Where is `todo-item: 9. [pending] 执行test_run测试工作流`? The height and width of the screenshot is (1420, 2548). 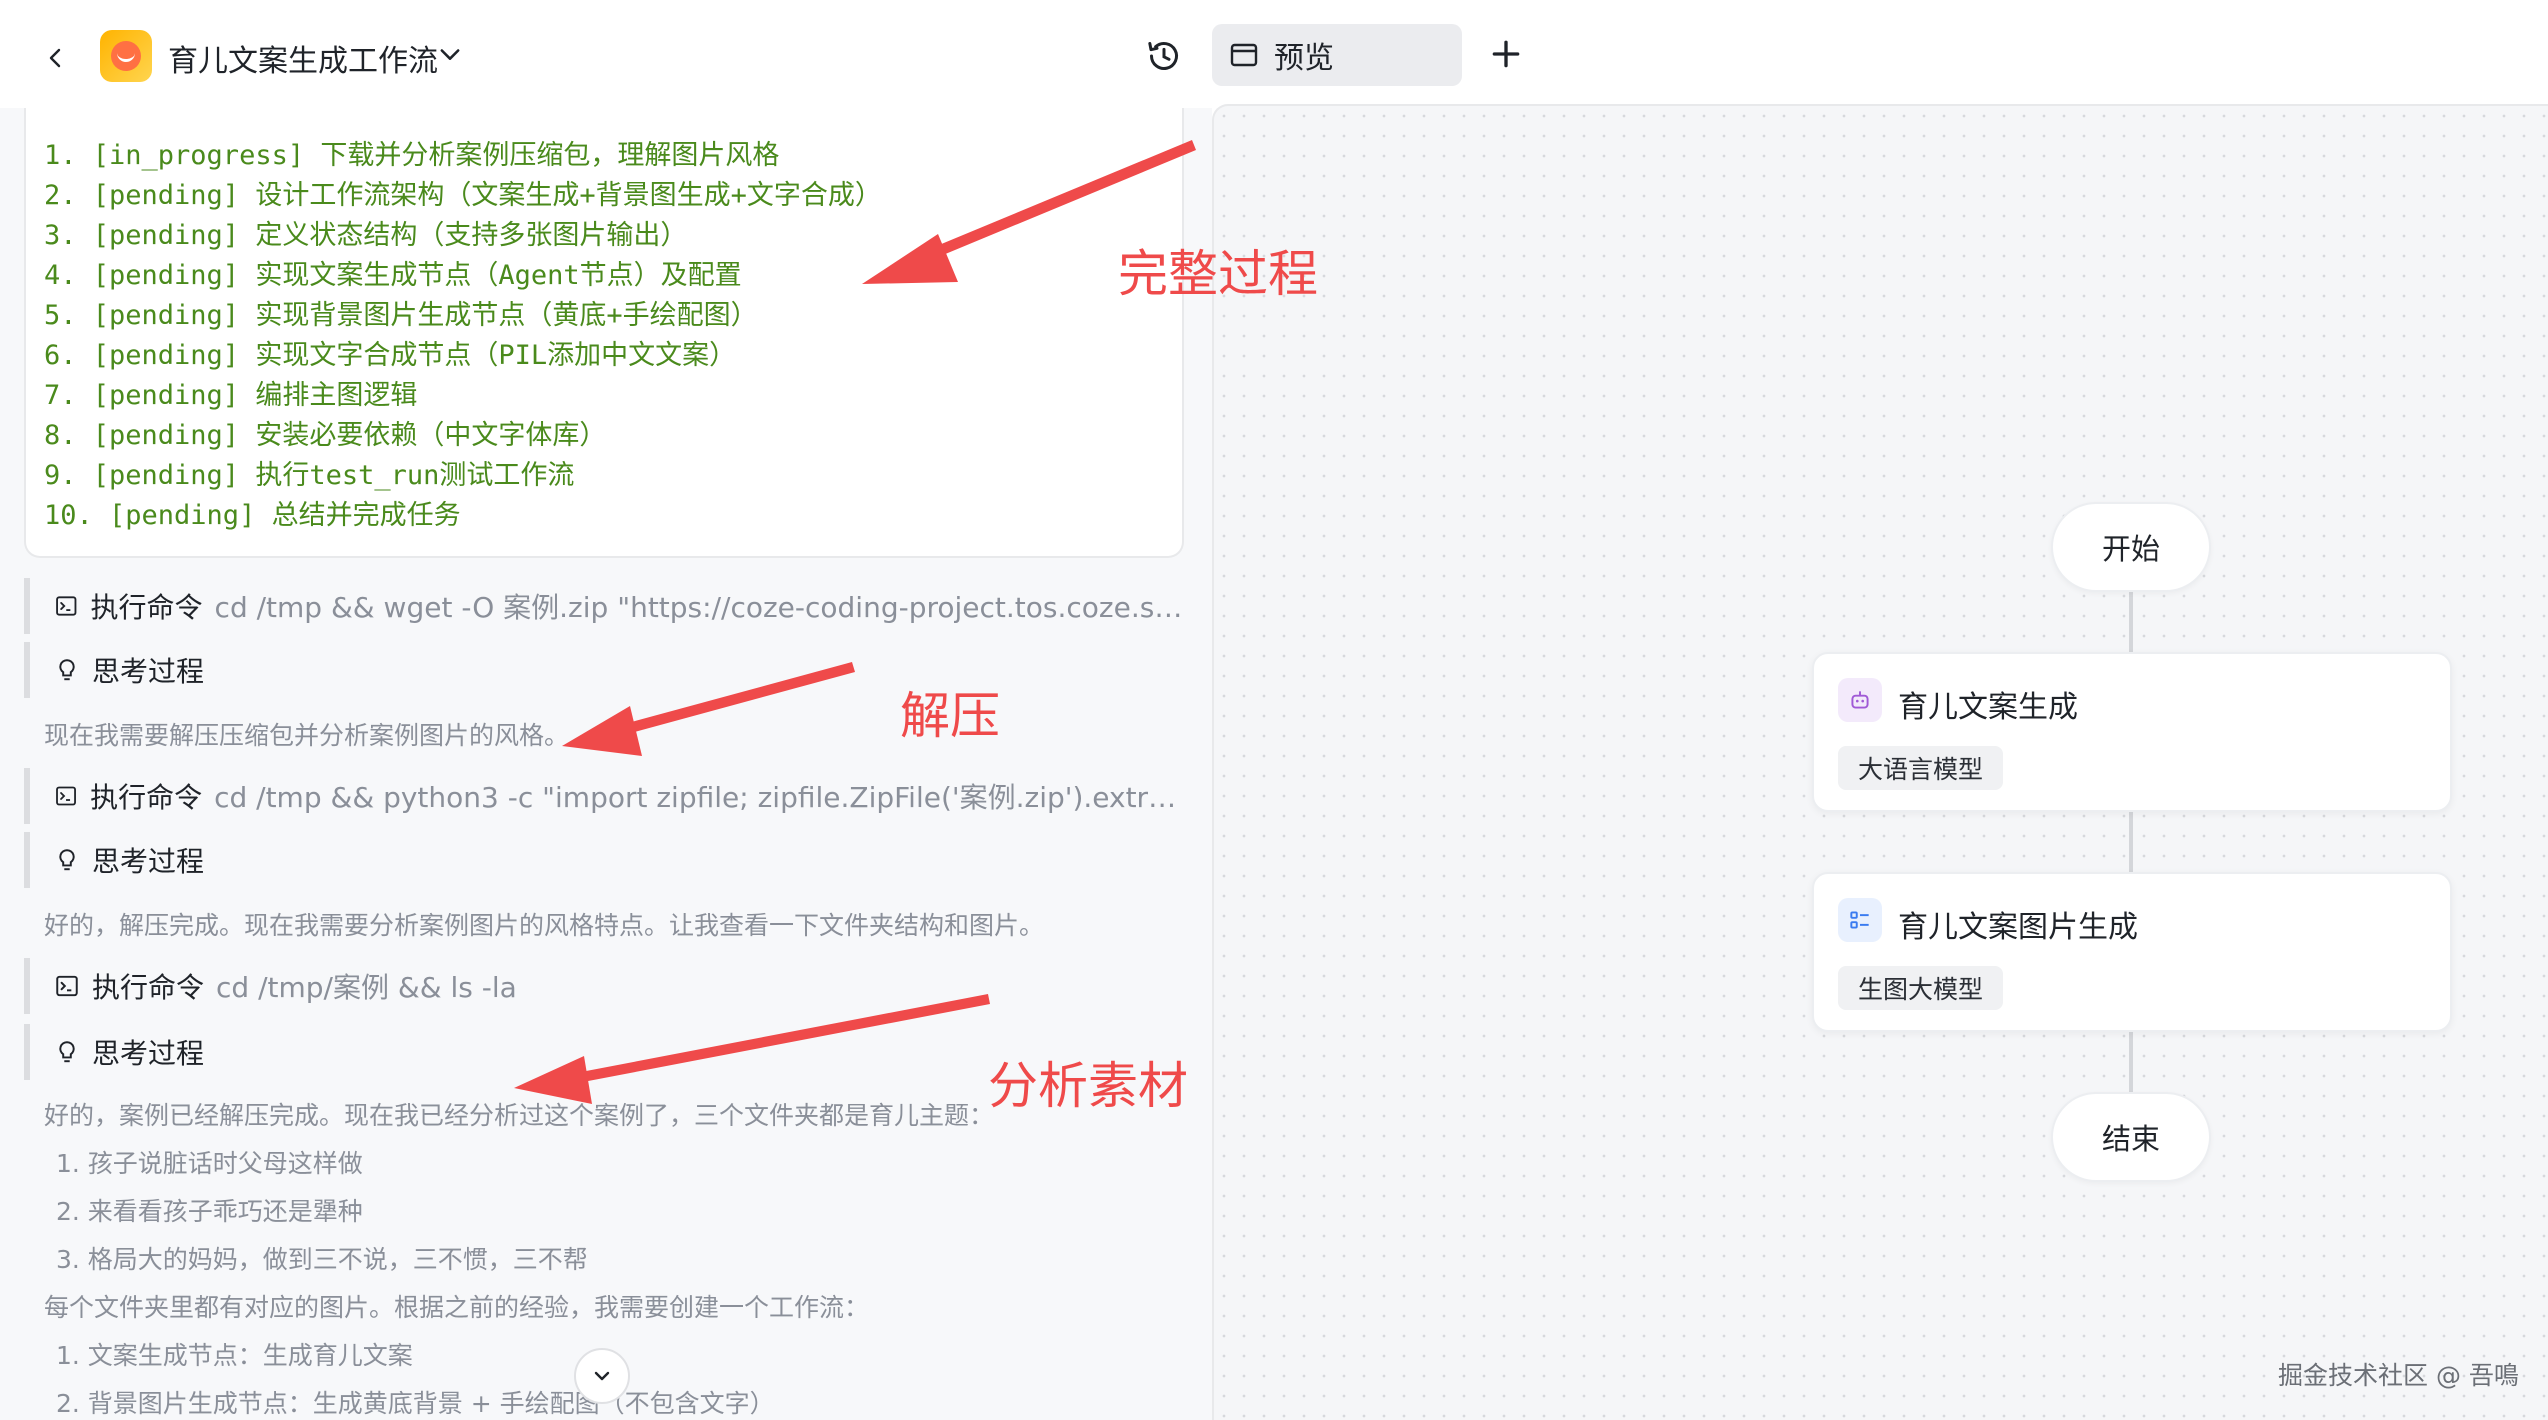 todo-item: 9. [pending] 执行test_run测试工作流 is located at coordinates (309, 475).